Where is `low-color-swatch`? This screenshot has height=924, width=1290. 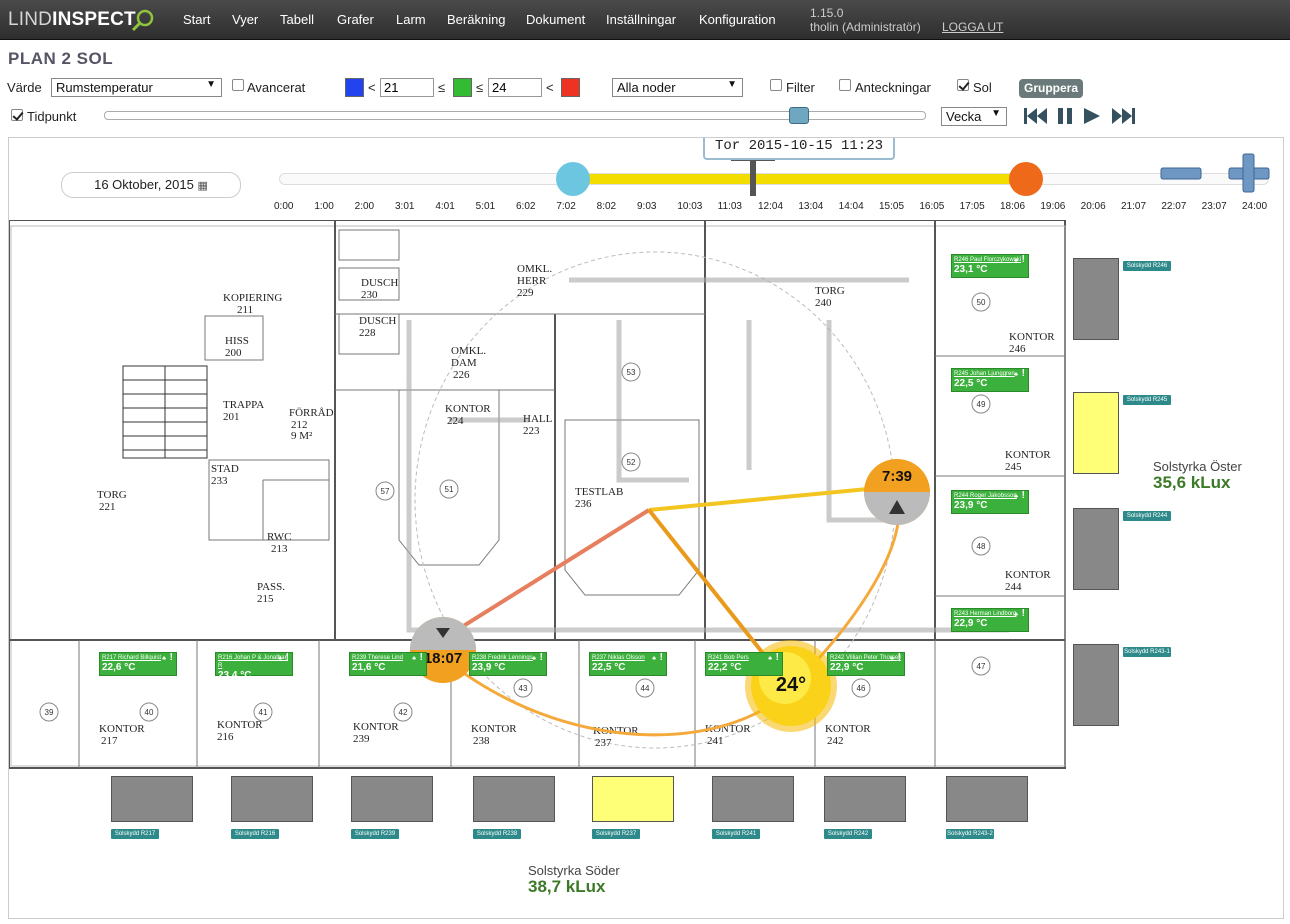 low-color-swatch is located at coordinates (354, 87).